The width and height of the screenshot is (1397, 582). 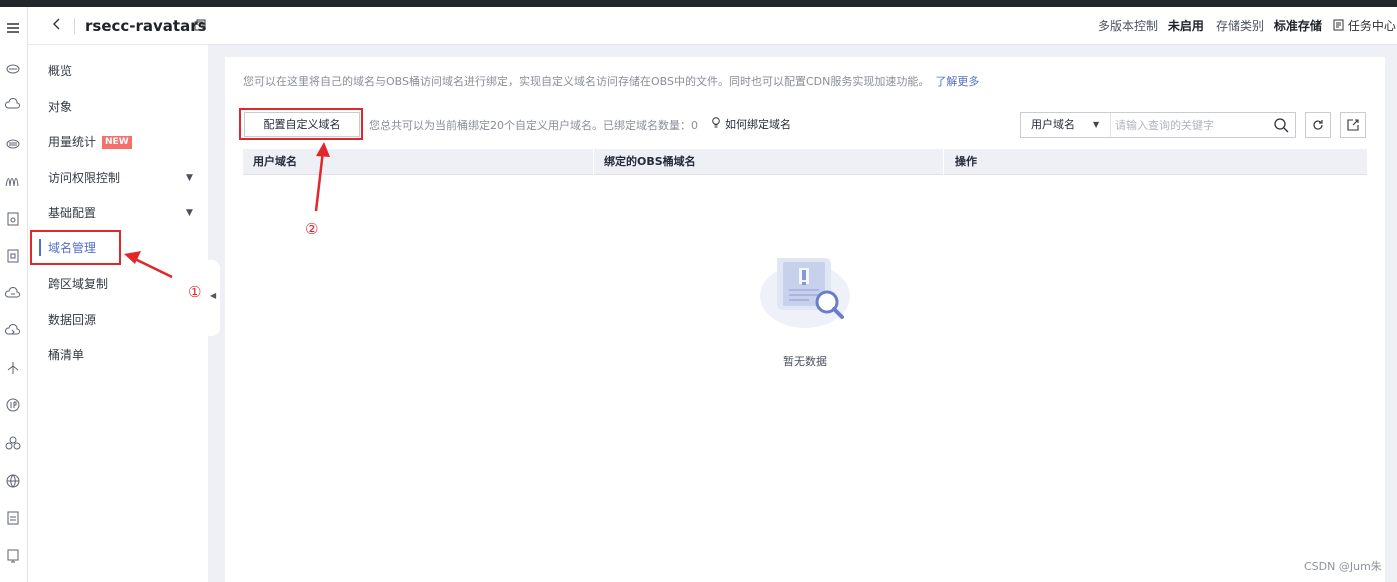 What do you see at coordinates (1297, 26) in the screenshot?
I see `storage-class-value: 标准存储` at bounding box center [1297, 26].